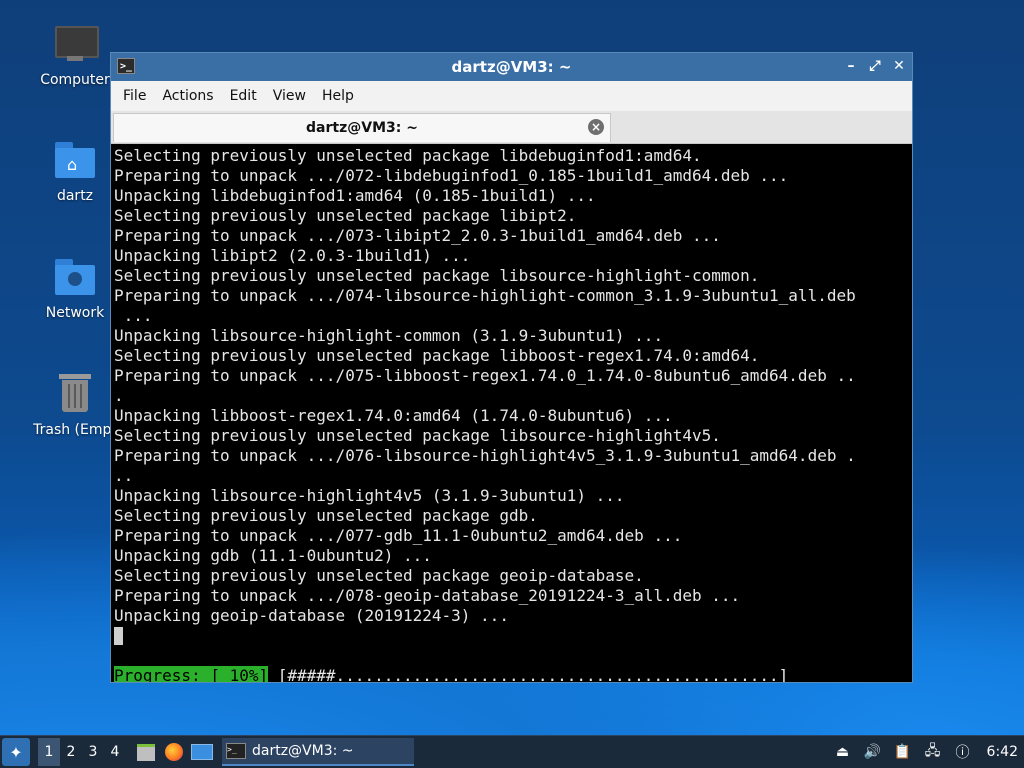  I want to click on tab-label: dartz@VM3: ~, so click(362, 128).